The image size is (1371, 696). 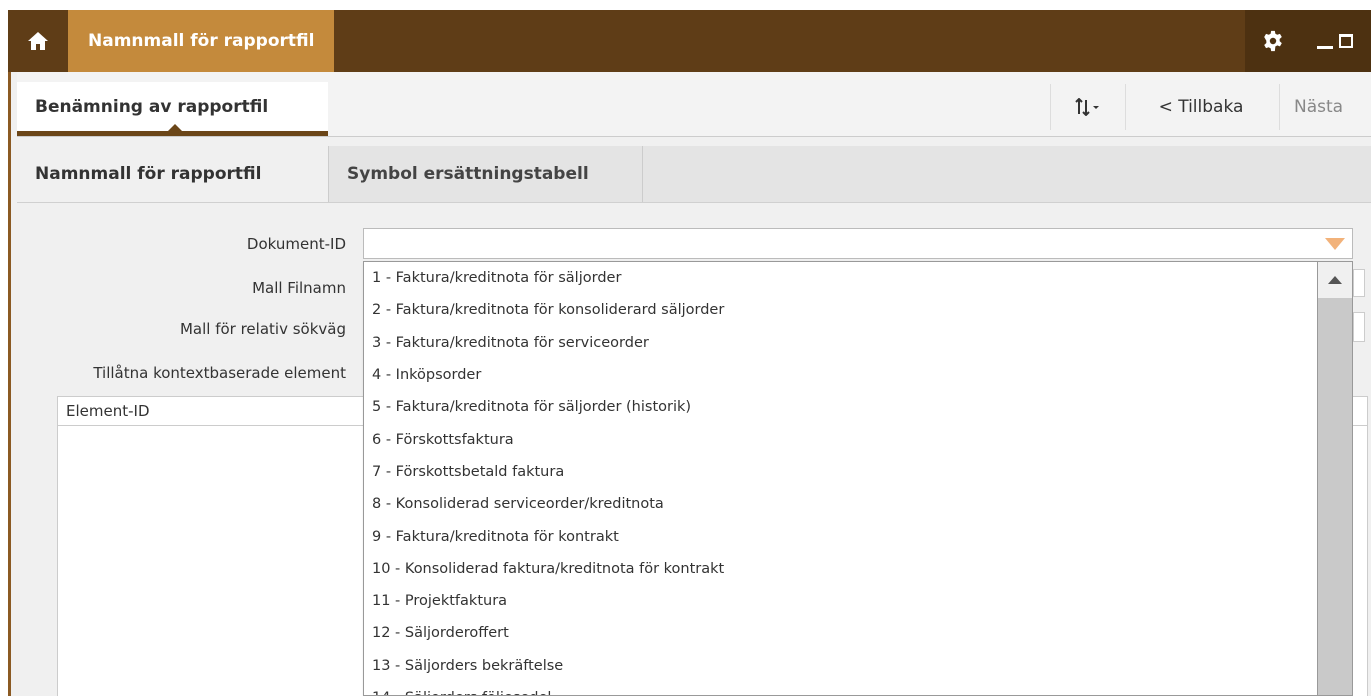 I want to click on gear-icon, so click(x=1273, y=41).